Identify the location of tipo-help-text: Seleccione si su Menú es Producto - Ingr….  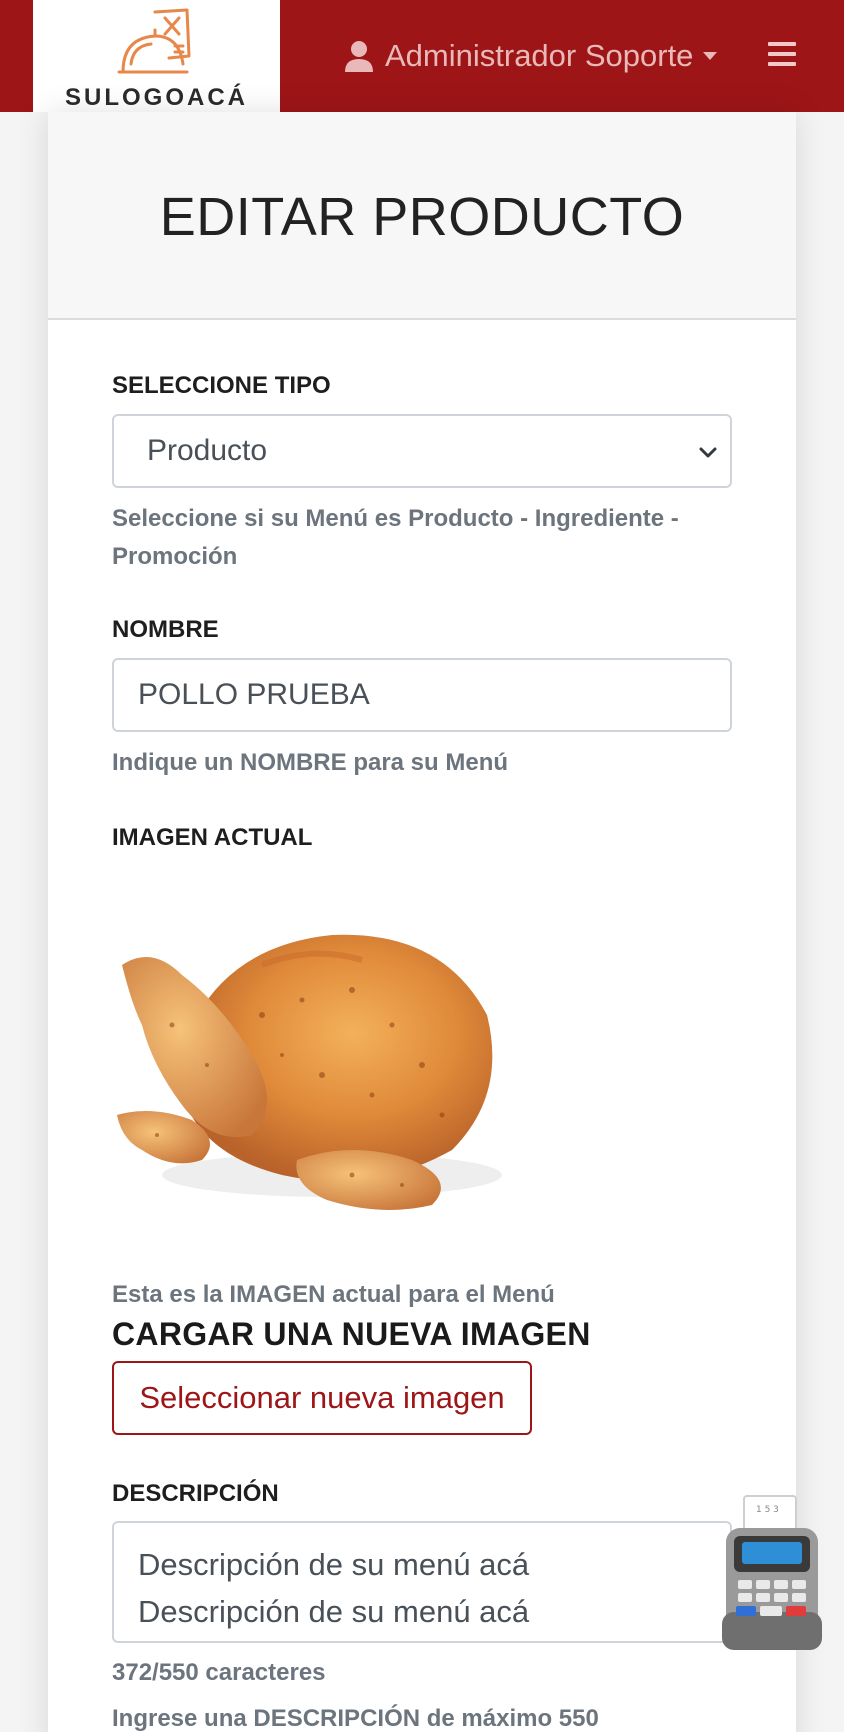
(395, 537).